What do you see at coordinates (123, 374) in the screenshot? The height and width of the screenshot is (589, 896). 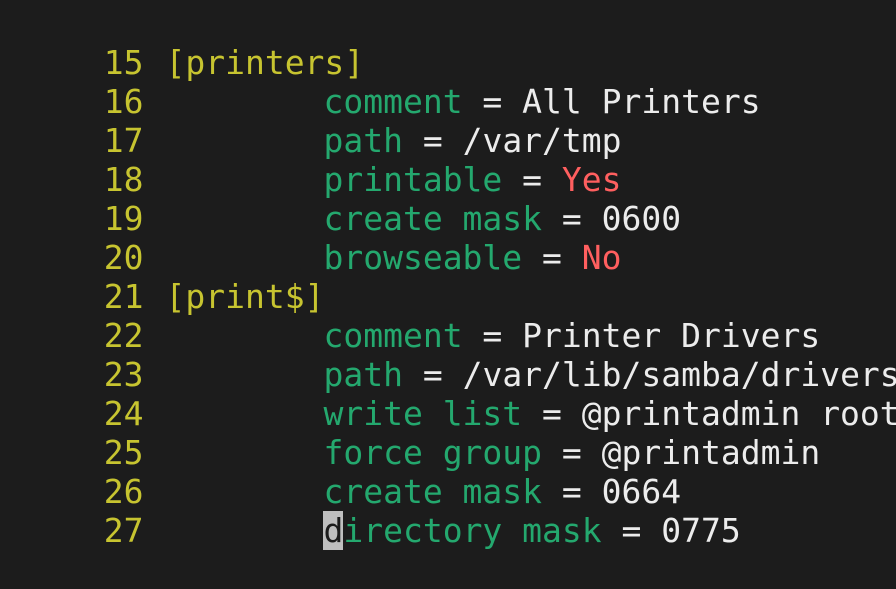 I see `line-number: 23` at bounding box center [123, 374].